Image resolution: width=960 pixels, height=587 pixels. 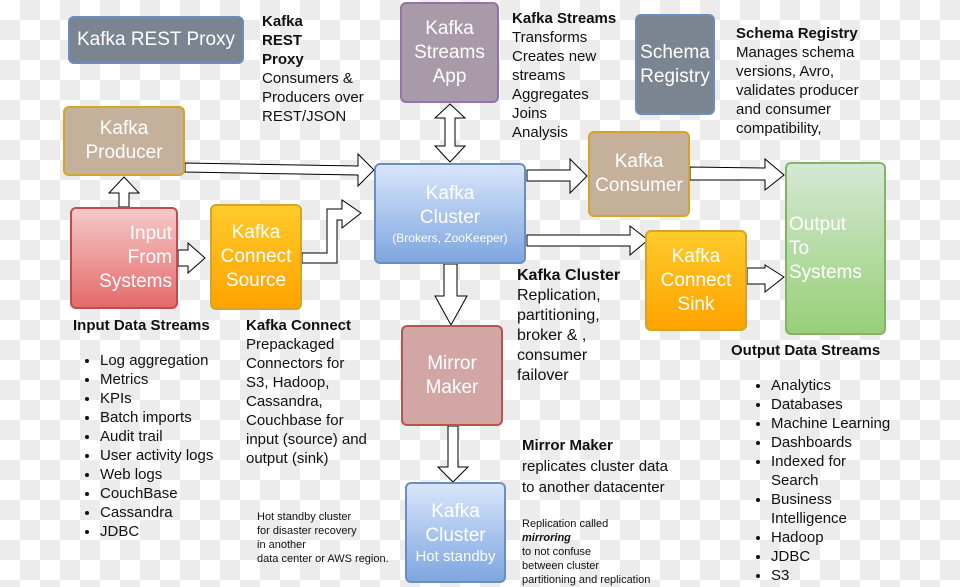 I want to click on note-line: Replication called, so click(x=565, y=524).